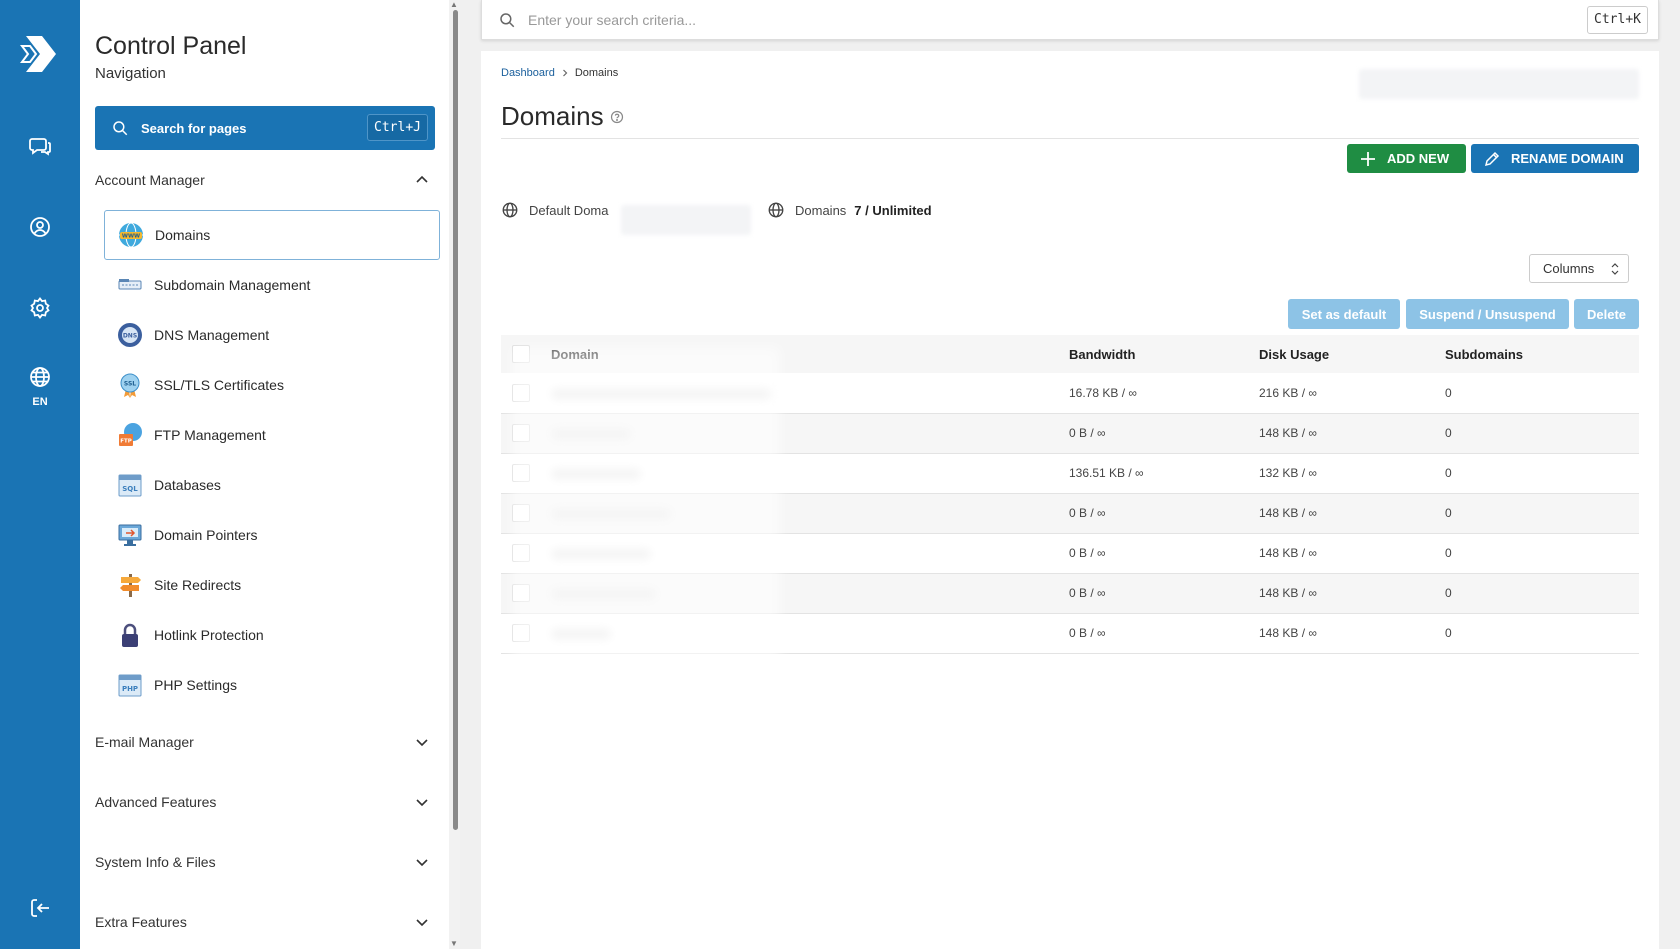 This screenshot has height=949, width=1680. Describe the element at coordinates (454, 944) in the screenshot. I see `scroll-down-arrow-icon: ▼` at that location.